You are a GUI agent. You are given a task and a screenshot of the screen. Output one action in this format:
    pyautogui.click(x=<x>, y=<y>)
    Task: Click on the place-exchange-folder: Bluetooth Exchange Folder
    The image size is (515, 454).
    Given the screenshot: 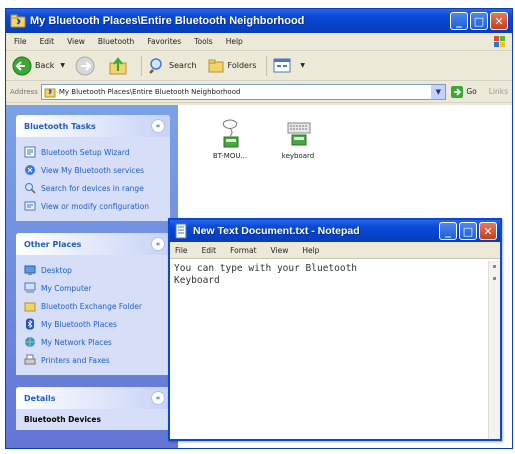 What is the action you would take?
    pyautogui.click(x=94, y=306)
    